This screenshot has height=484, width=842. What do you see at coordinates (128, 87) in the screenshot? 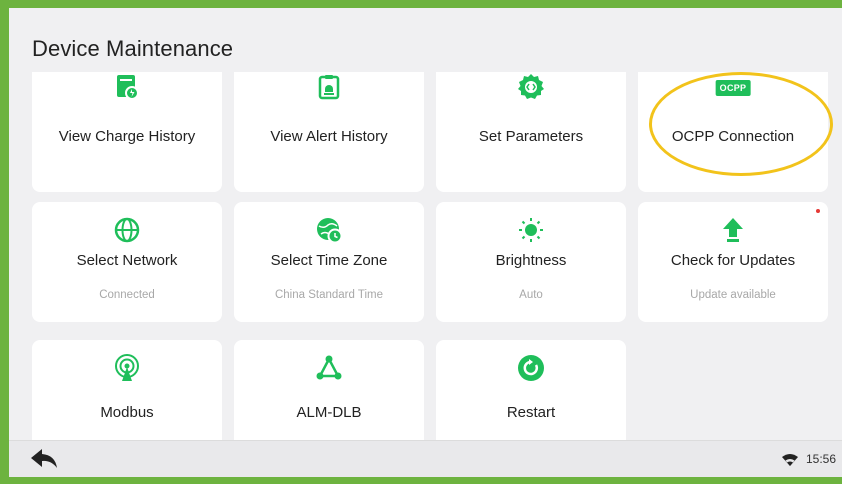
I see `charge-history-icon` at bounding box center [128, 87].